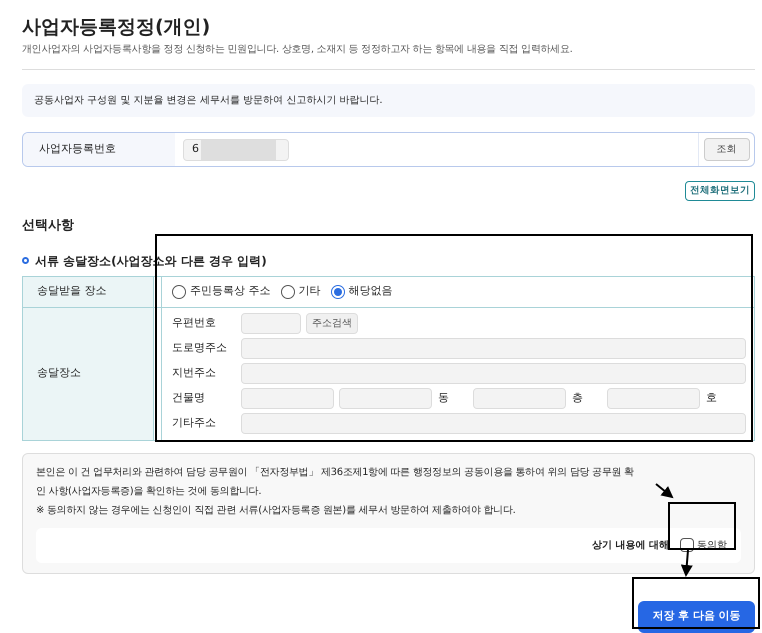 This screenshot has height=633, width=762. Describe the element at coordinates (200, 348) in the screenshot. I see `field-label: 도로명주소` at that location.